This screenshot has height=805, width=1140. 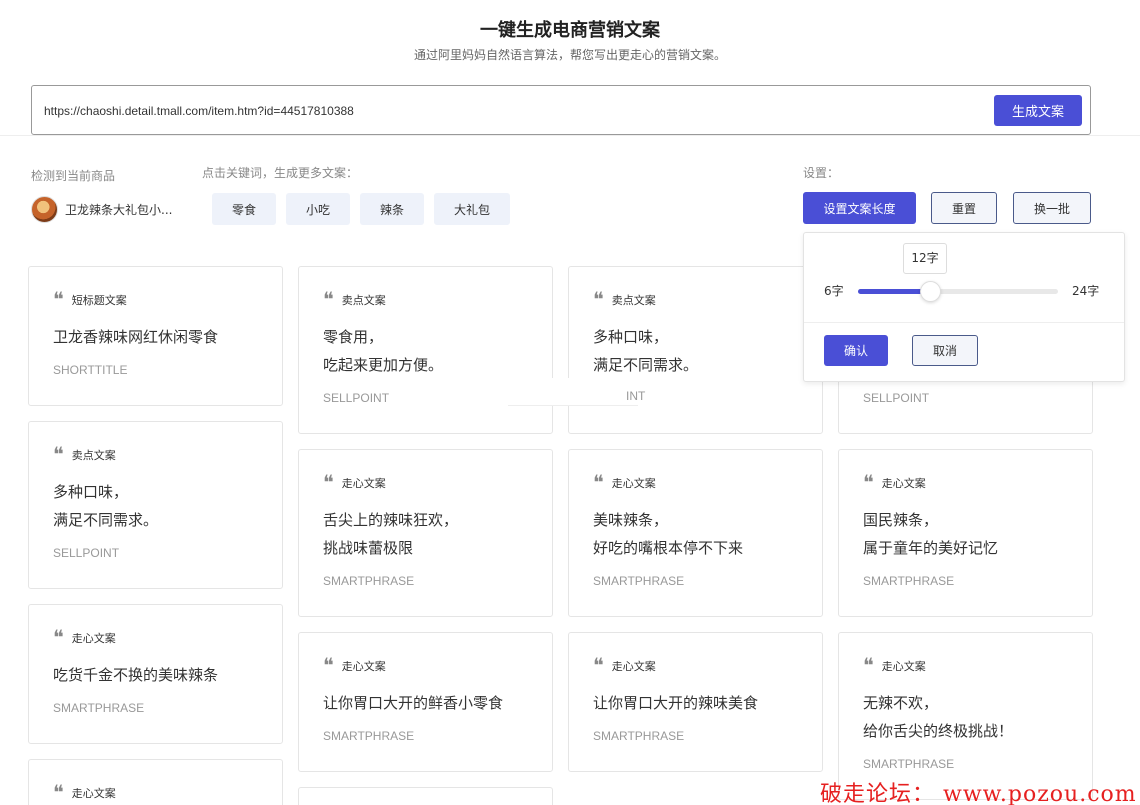 I want to click on copy-card: ❝ 走心文案 国民辣条， 属于童年的美好记忆 SMARTPHRASE, so click(x=965, y=533).